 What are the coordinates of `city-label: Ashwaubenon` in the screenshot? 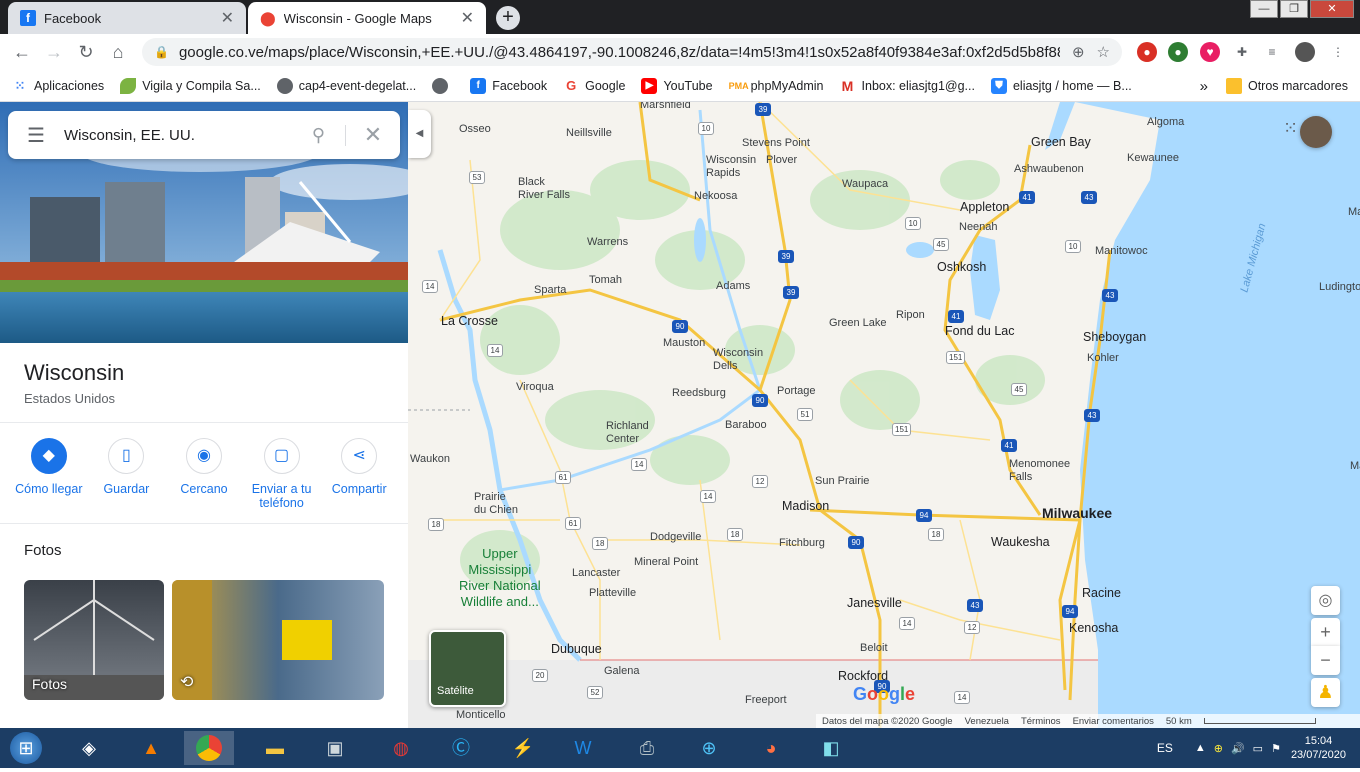 It's located at (1049, 169).